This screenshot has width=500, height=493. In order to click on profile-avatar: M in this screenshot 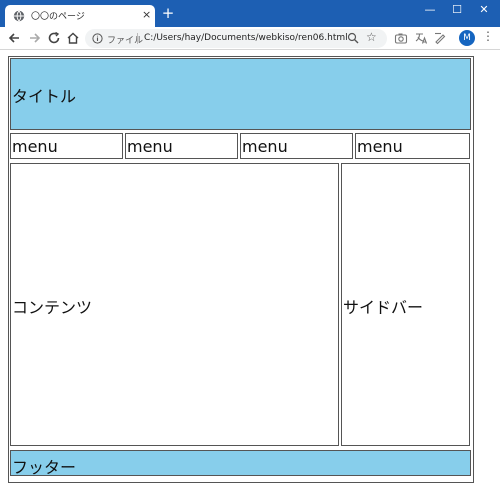, I will do `click(467, 38)`.